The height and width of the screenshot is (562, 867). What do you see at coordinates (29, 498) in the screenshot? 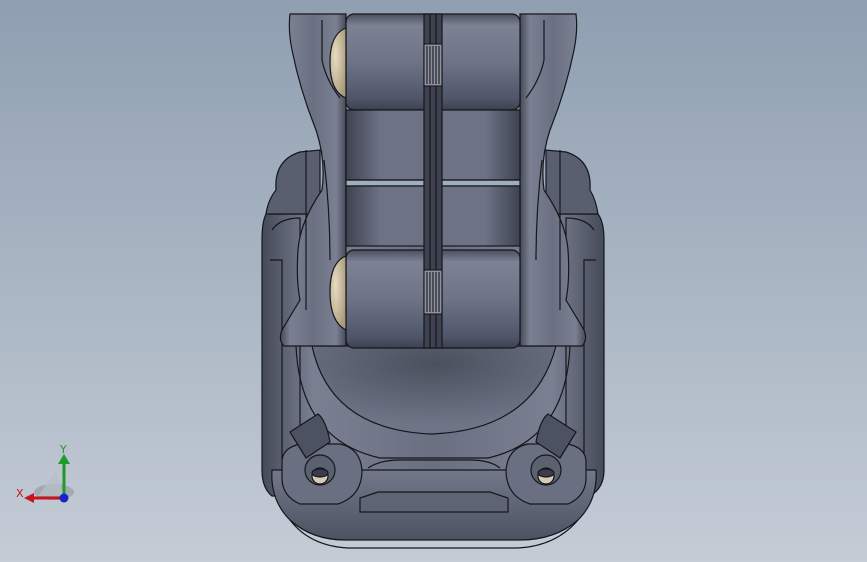
I see `triad-x-arrow` at bounding box center [29, 498].